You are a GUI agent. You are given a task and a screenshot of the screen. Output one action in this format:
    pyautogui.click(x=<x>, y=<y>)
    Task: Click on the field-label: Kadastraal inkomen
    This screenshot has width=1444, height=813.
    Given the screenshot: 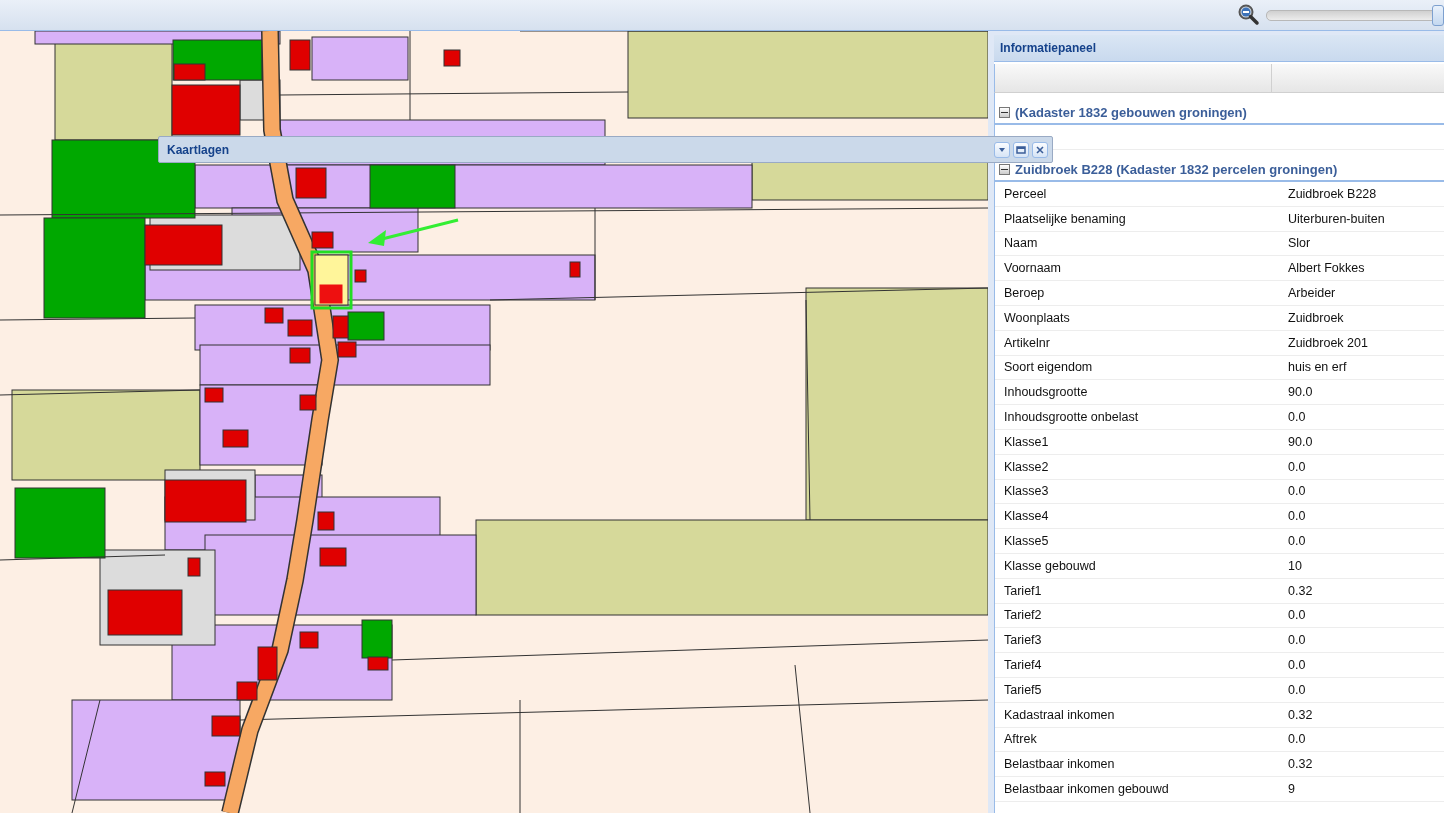 What is the action you would take?
    pyautogui.click(x=1059, y=714)
    